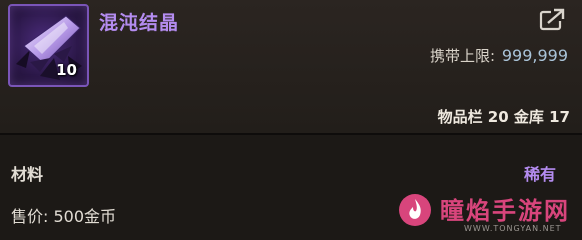 This screenshot has width=582, height=240. Describe the element at coordinates (139, 23) in the screenshot. I see `item-name: 混沌结晶` at that location.